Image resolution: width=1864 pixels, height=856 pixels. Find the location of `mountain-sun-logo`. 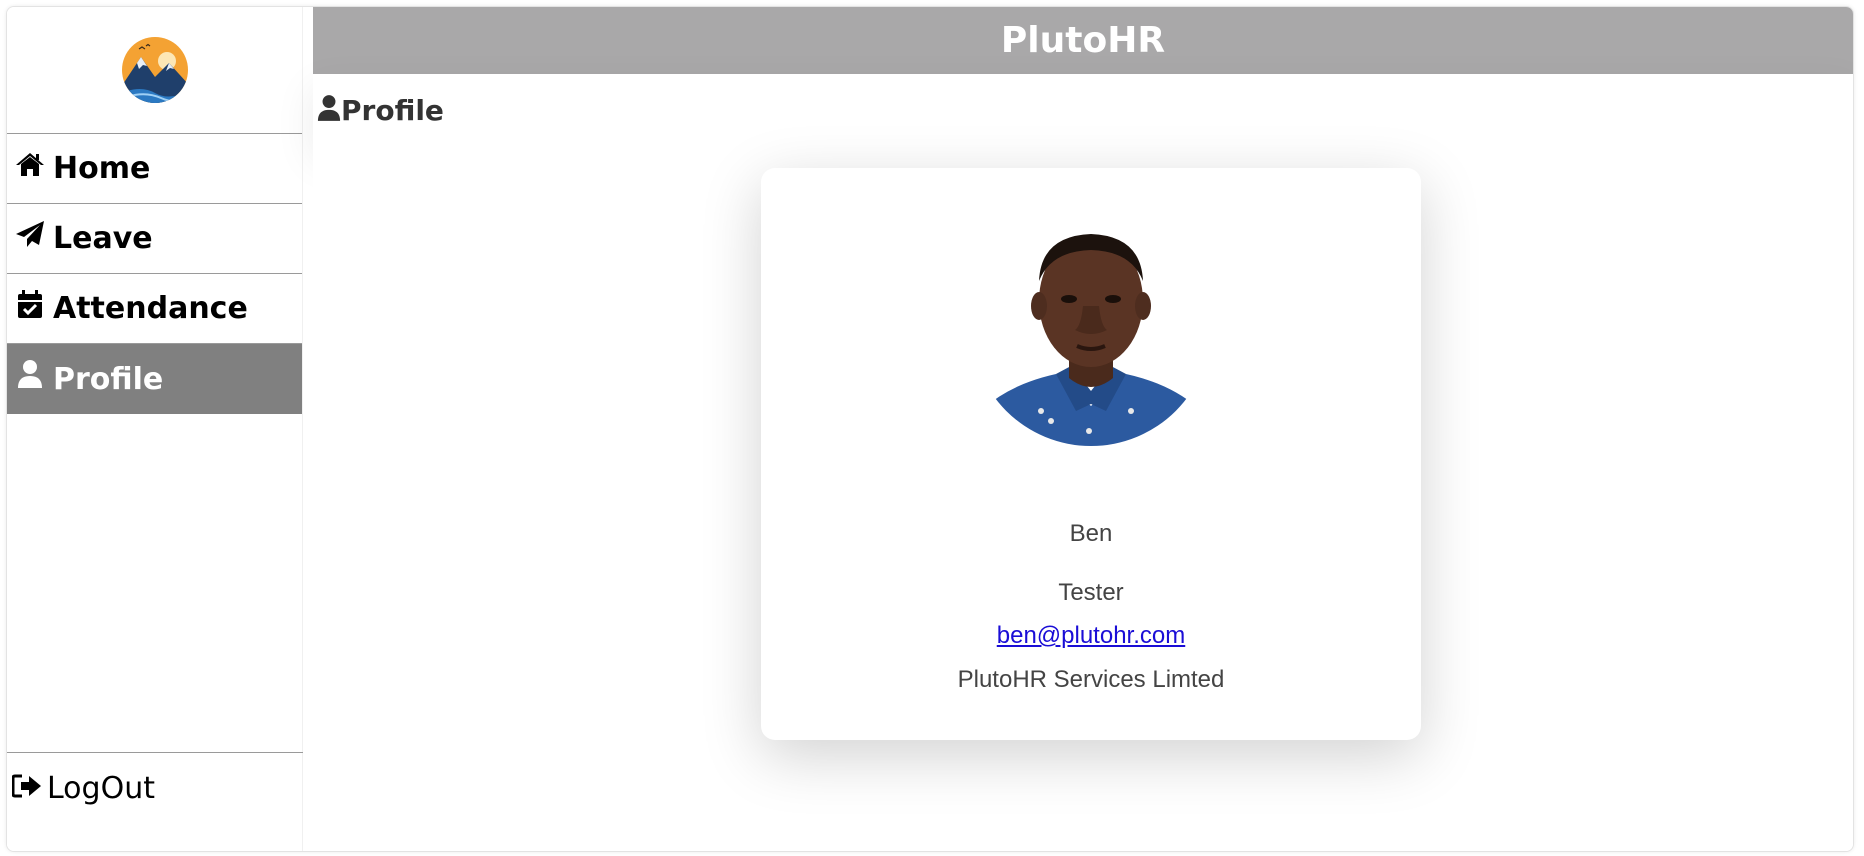

mountain-sun-logo is located at coordinates (155, 70).